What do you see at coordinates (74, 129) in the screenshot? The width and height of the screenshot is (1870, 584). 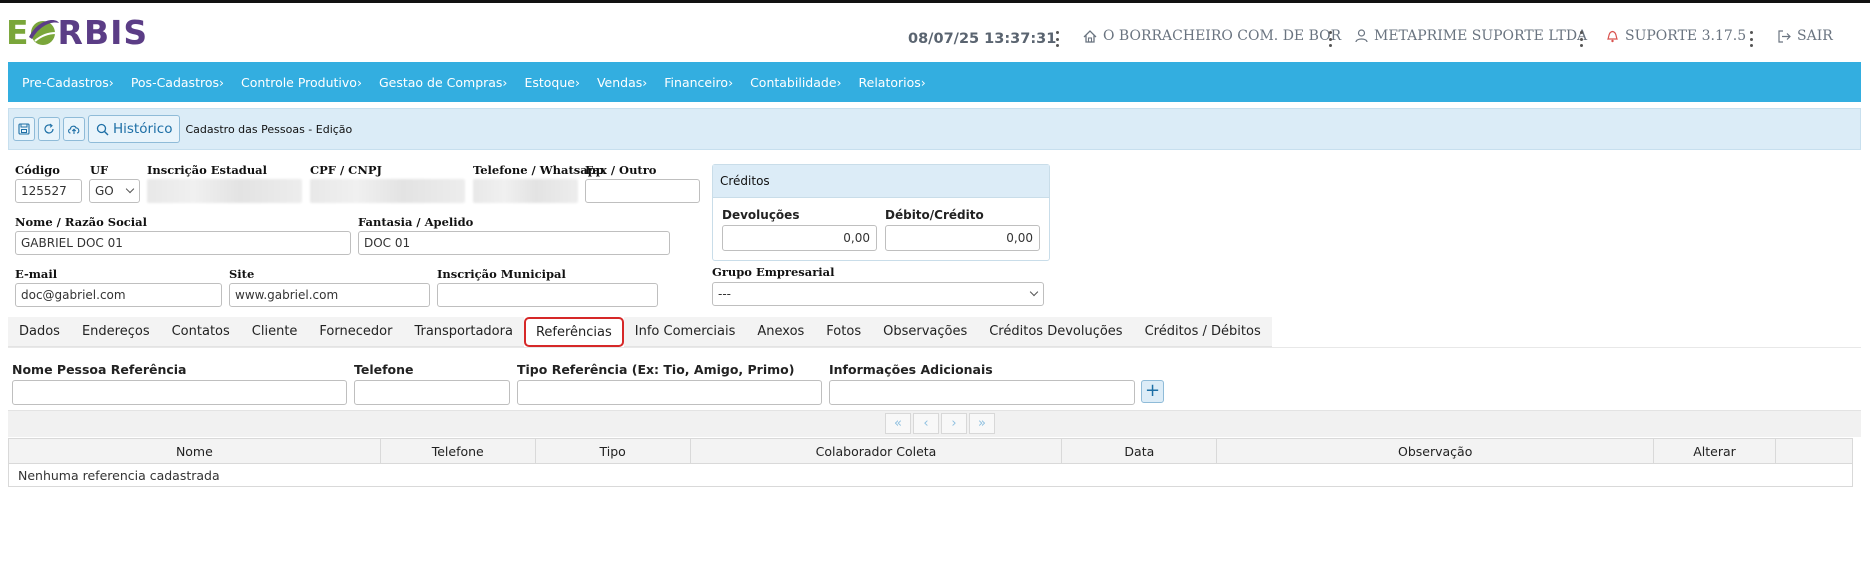 I see `upload-button` at bounding box center [74, 129].